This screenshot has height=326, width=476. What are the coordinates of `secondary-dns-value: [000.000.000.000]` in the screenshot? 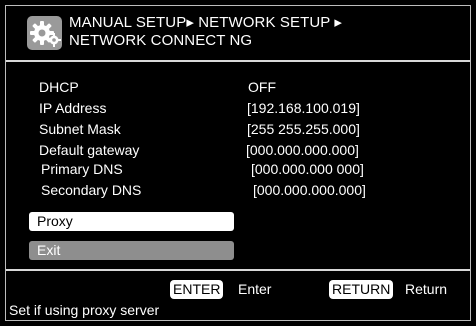 It's located at (309, 190).